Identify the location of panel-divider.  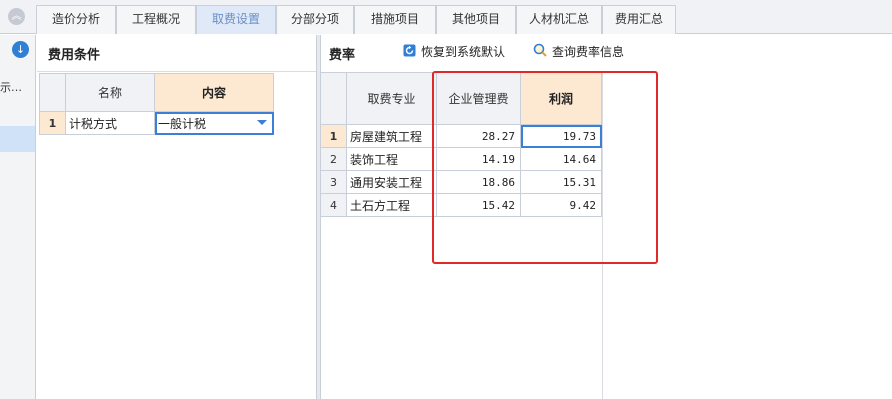
(176, 71).